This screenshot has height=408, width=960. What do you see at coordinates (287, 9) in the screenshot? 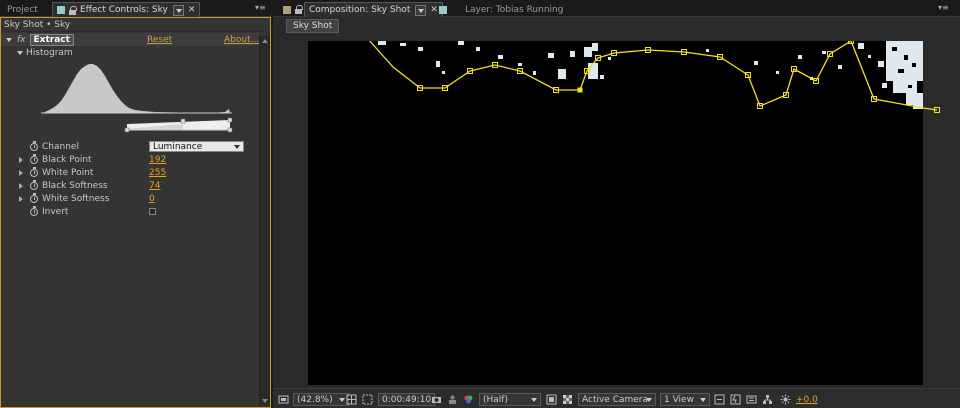
I see `comp-color-swatch` at bounding box center [287, 9].